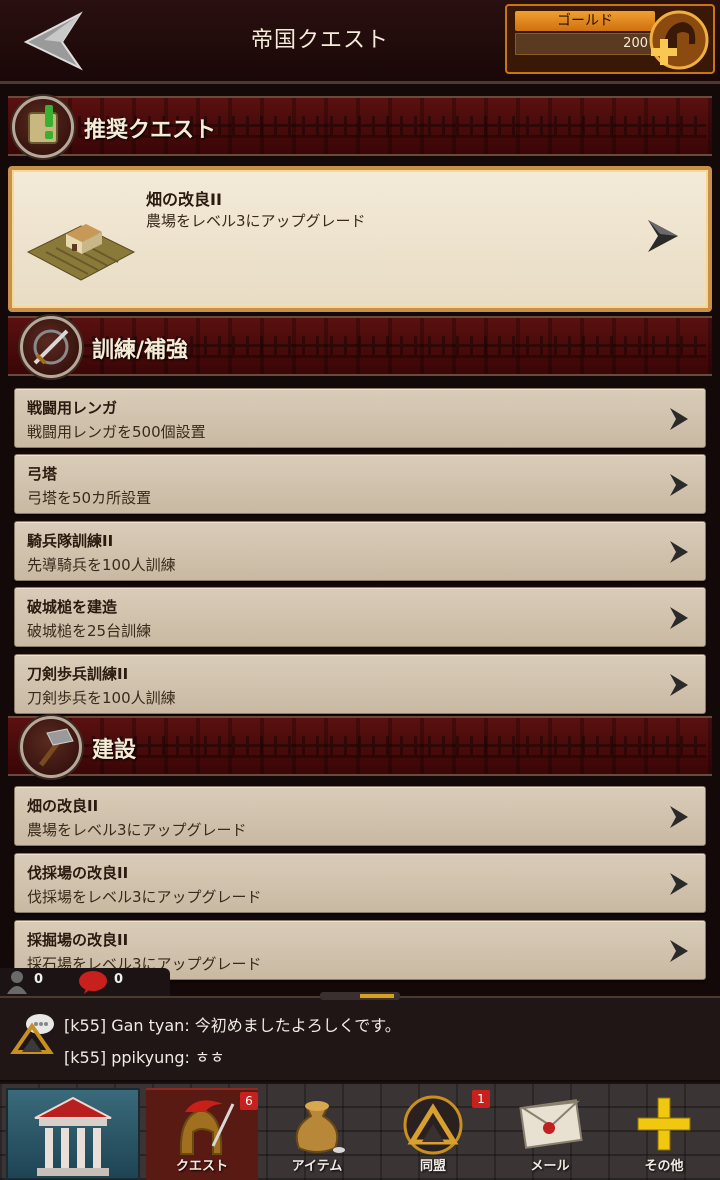 The image size is (720, 1180). What do you see at coordinates (144, 897) in the screenshot?
I see `quest-desc: 伐採場をレベル3にアップグレード` at bounding box center [144, 897].